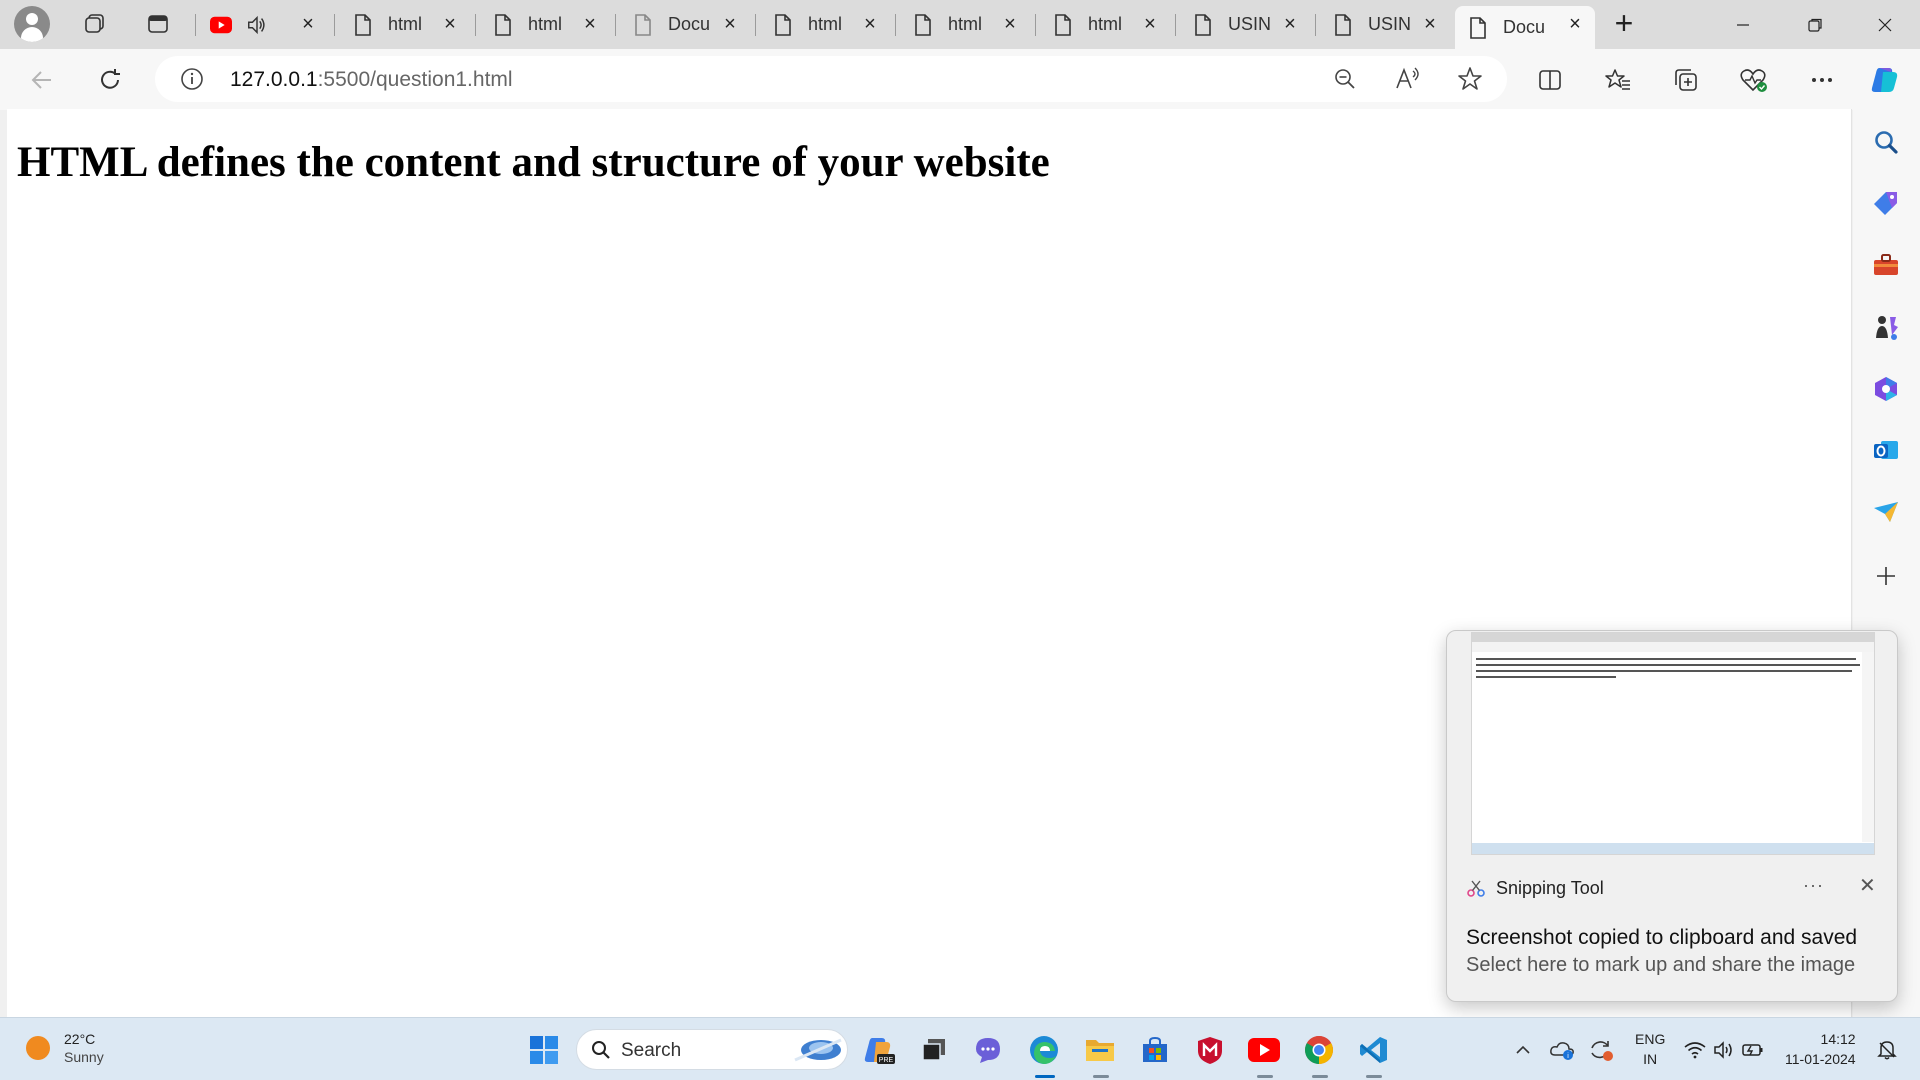  I want to click on read-aloud-icon, so click(1408, 81).